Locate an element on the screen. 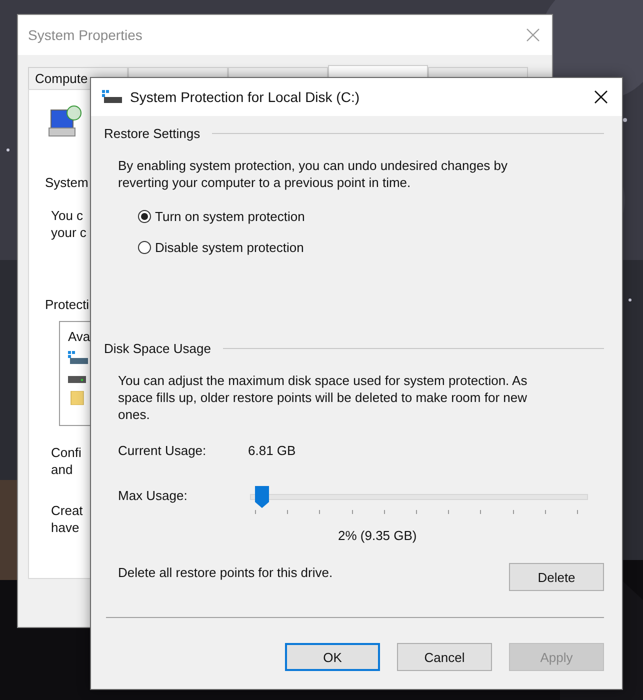 This screenshot has height=700, width=643. description-text: Confi is located at coordinates (66, 452).